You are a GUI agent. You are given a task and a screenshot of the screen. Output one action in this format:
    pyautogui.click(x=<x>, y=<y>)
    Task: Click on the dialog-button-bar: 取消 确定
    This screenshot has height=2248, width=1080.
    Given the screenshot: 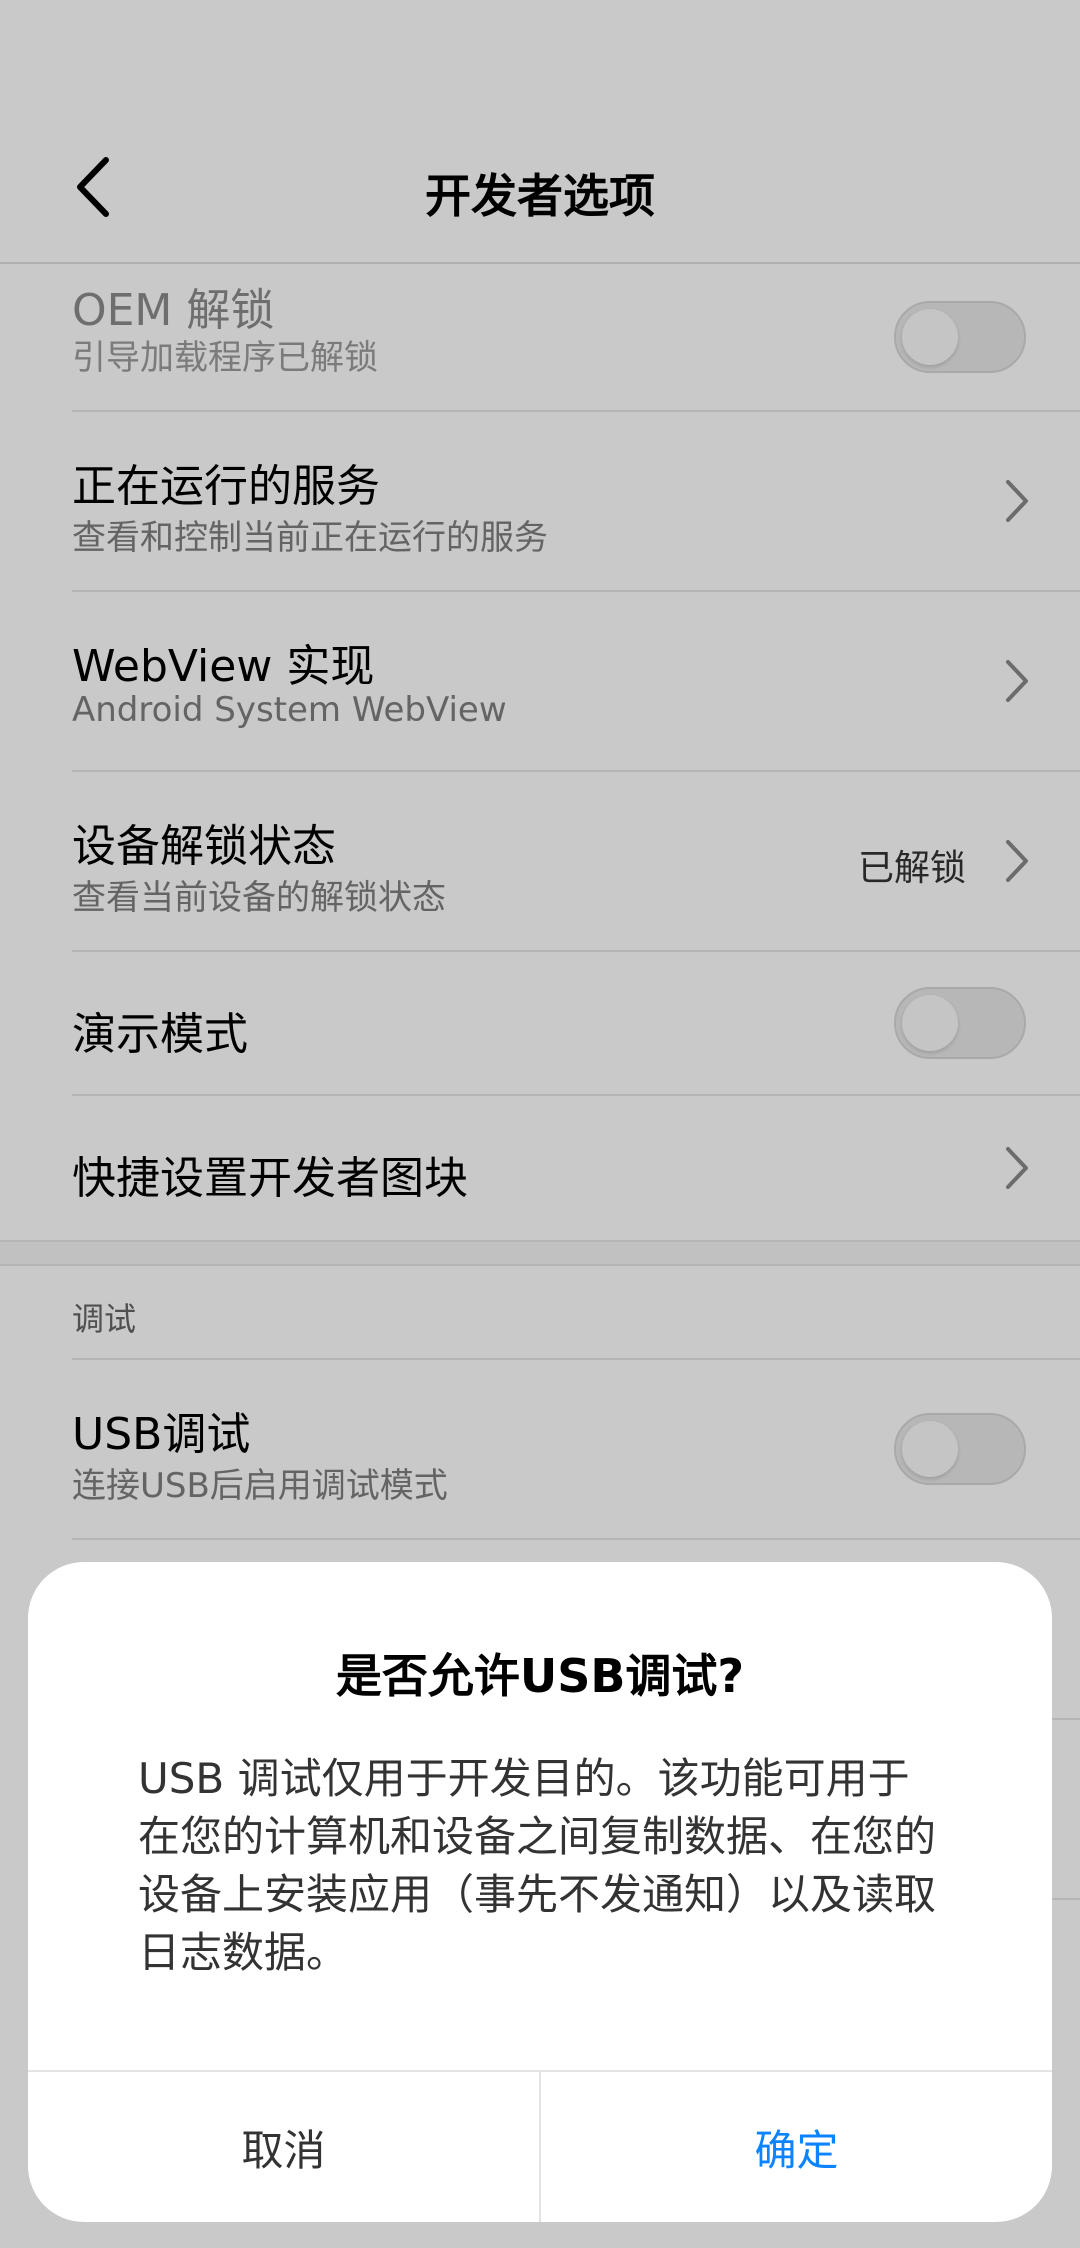 What is the action you would take?
    pyautogui.click(x=540, y=2146)
    